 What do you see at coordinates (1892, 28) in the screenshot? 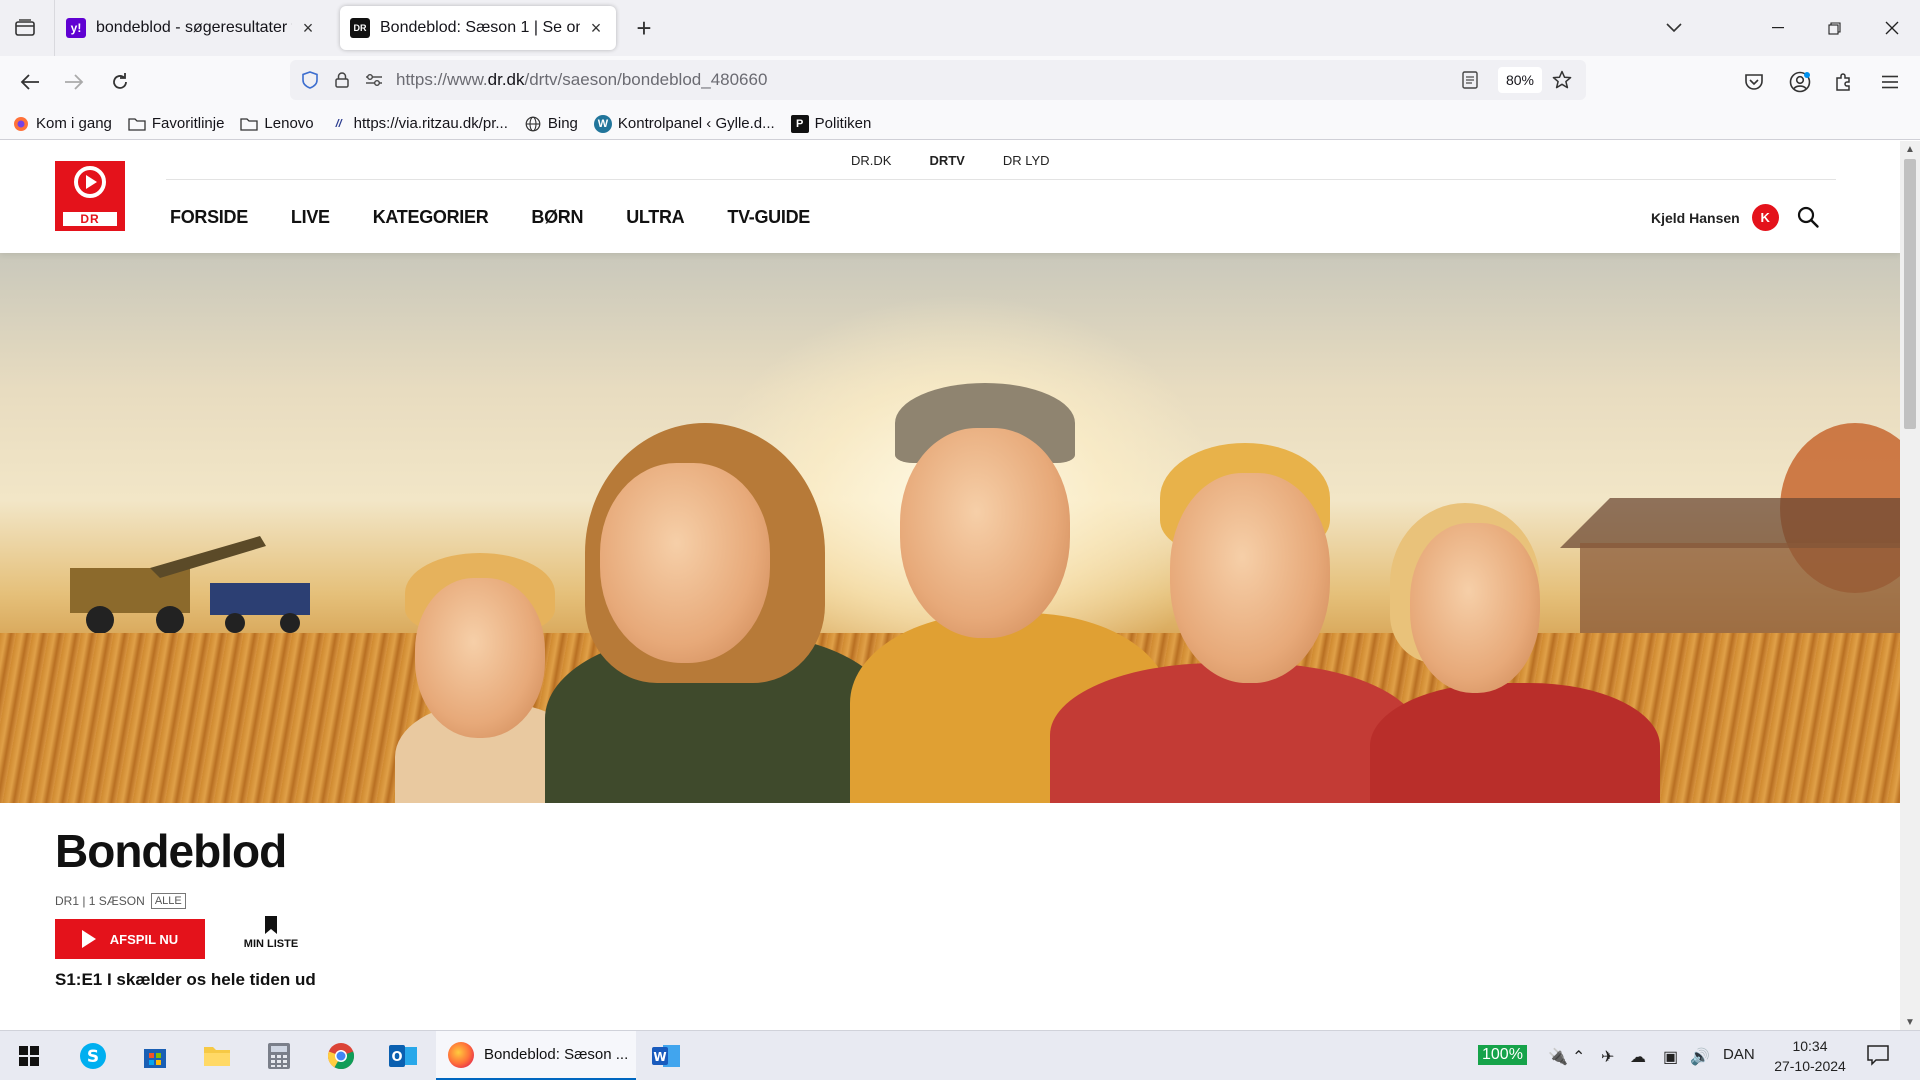
I see `close-window-button` at bounding box center [1892, 28].